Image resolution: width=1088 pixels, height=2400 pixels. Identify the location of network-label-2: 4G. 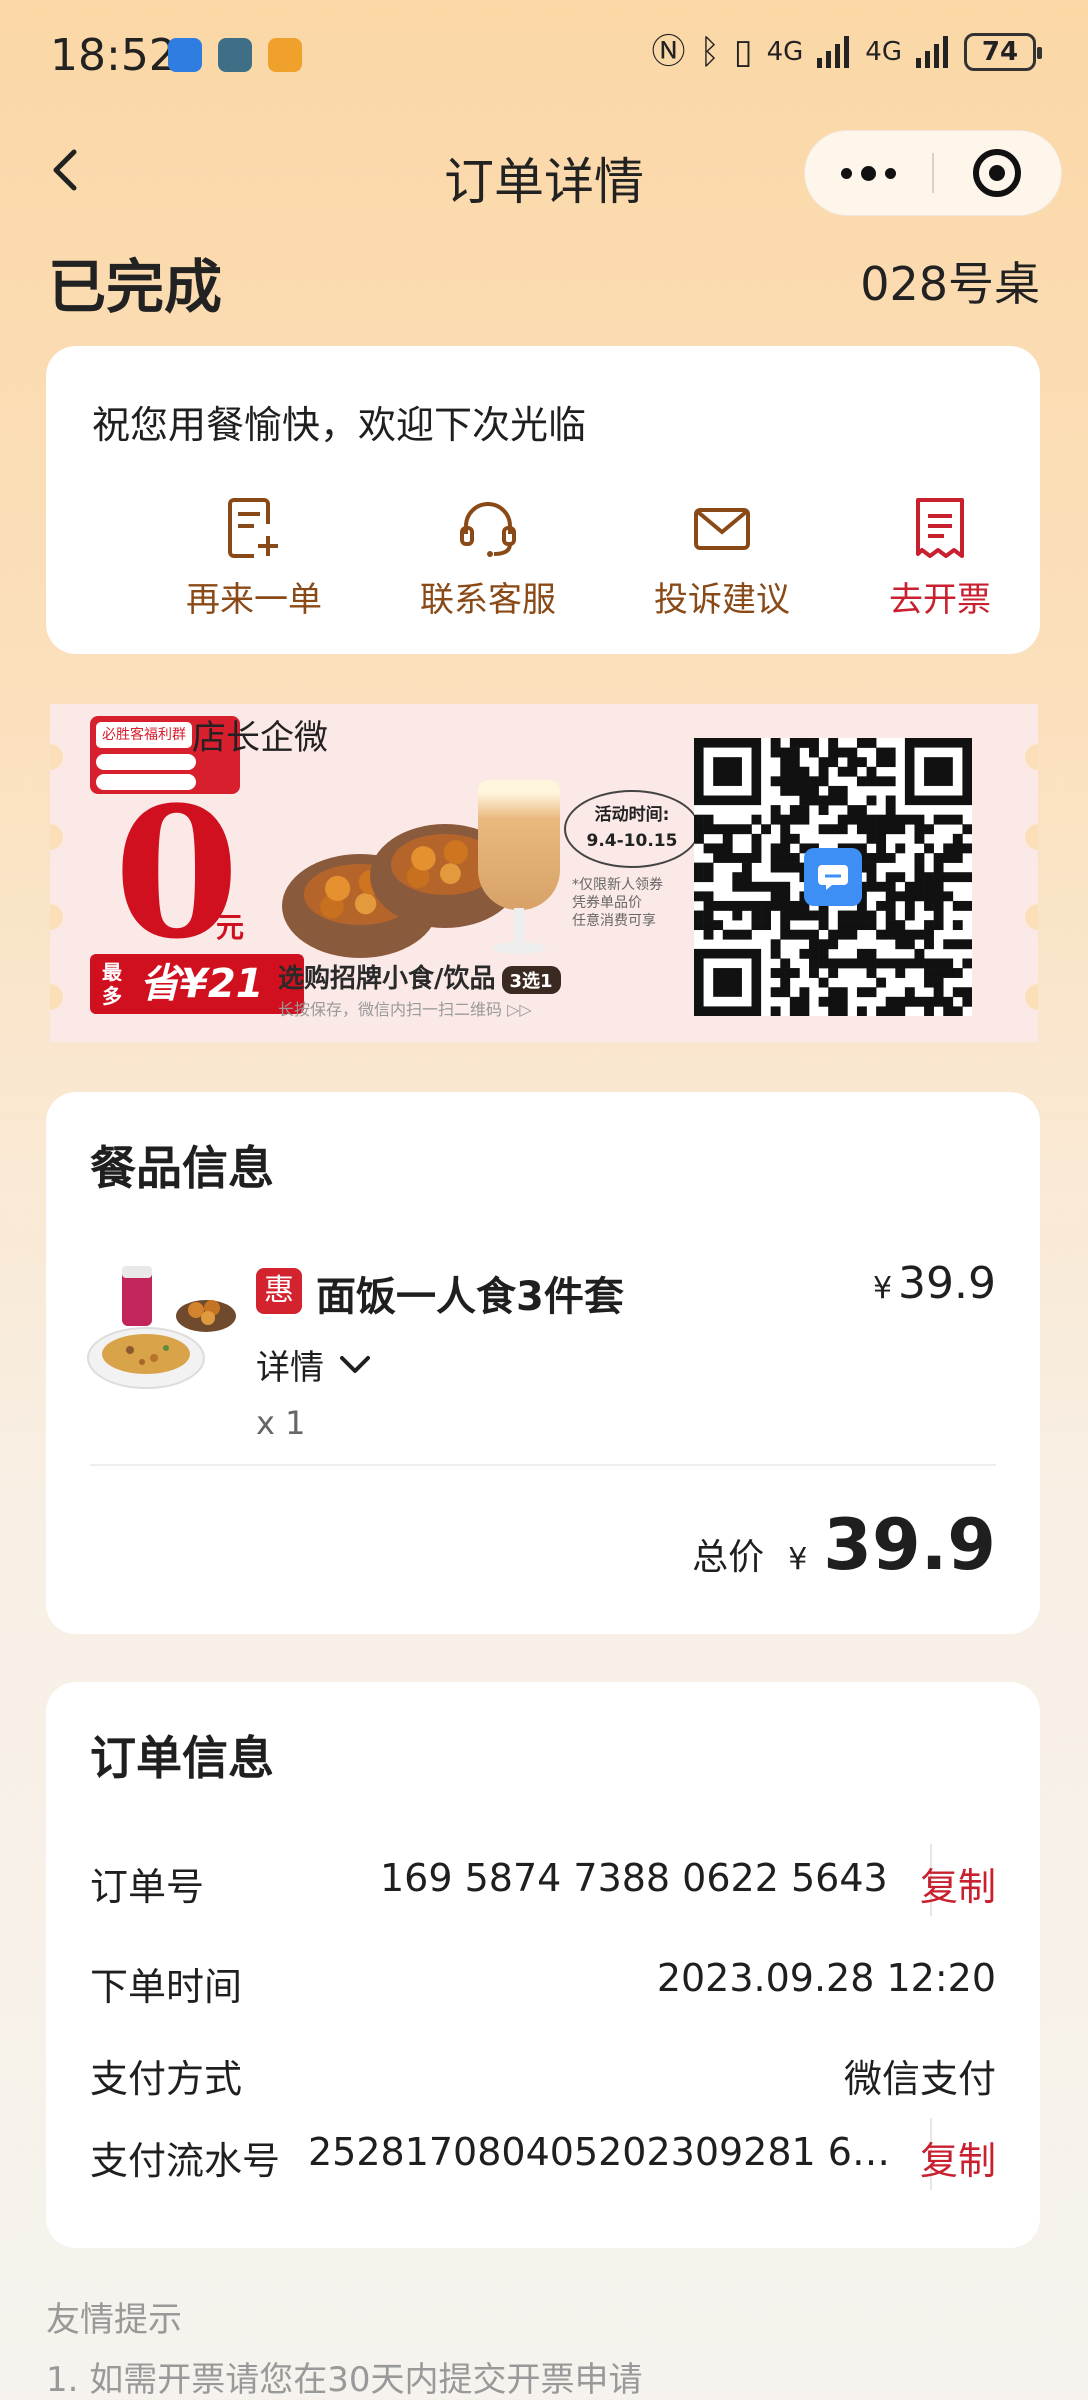
(883, 52).